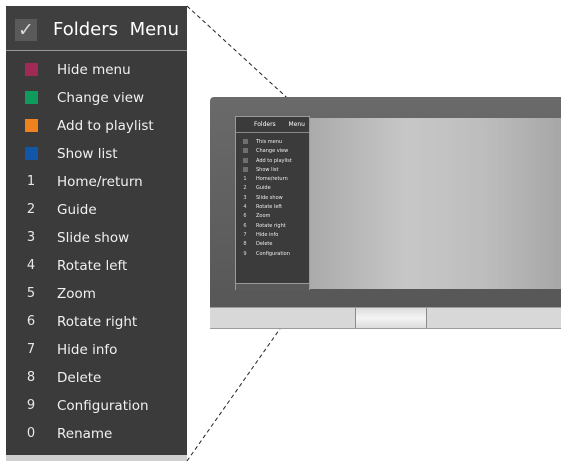  Describe the element at coordinates (245, 253) in the screenshot. I see `tv-number-key: 9` at that location.